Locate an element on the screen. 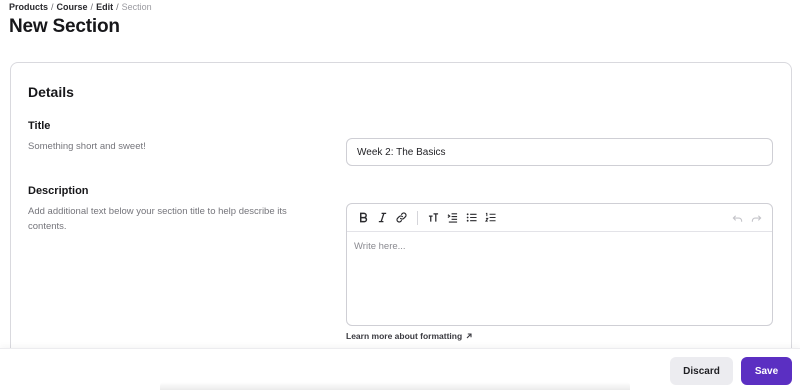 This screenshot has width=800, height=390. description-textarea is located at coordinates (559, 278).